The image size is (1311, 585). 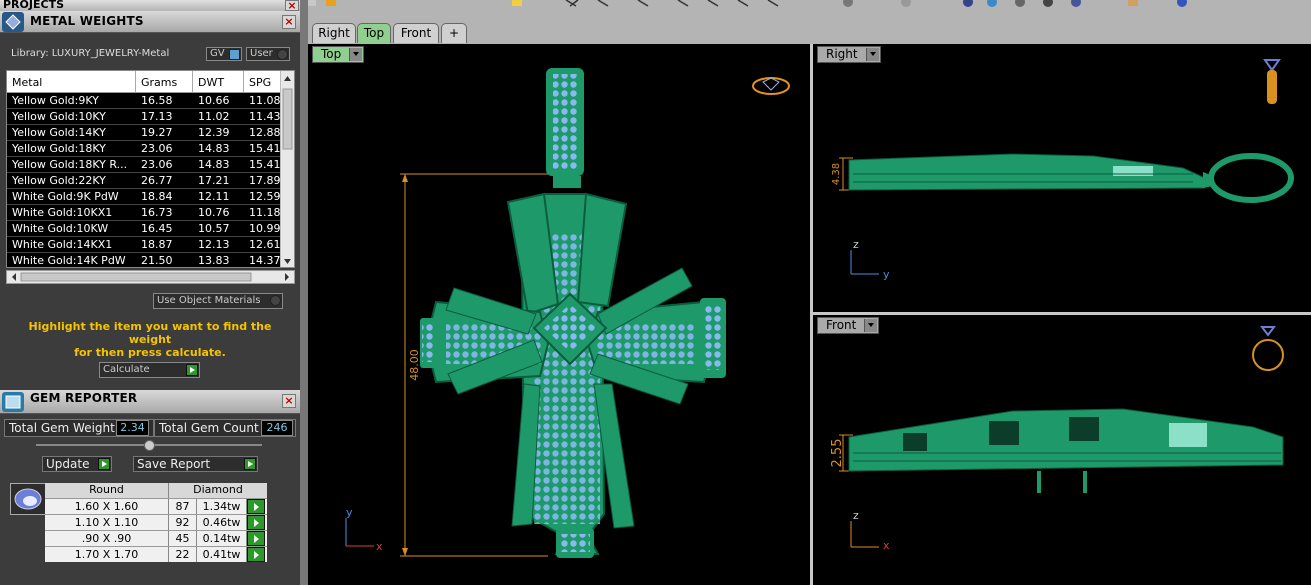 What do you see at coordinates (416, 33) in the screenshot?
I see `tab-front: Front` at bounding box center [416, 33].